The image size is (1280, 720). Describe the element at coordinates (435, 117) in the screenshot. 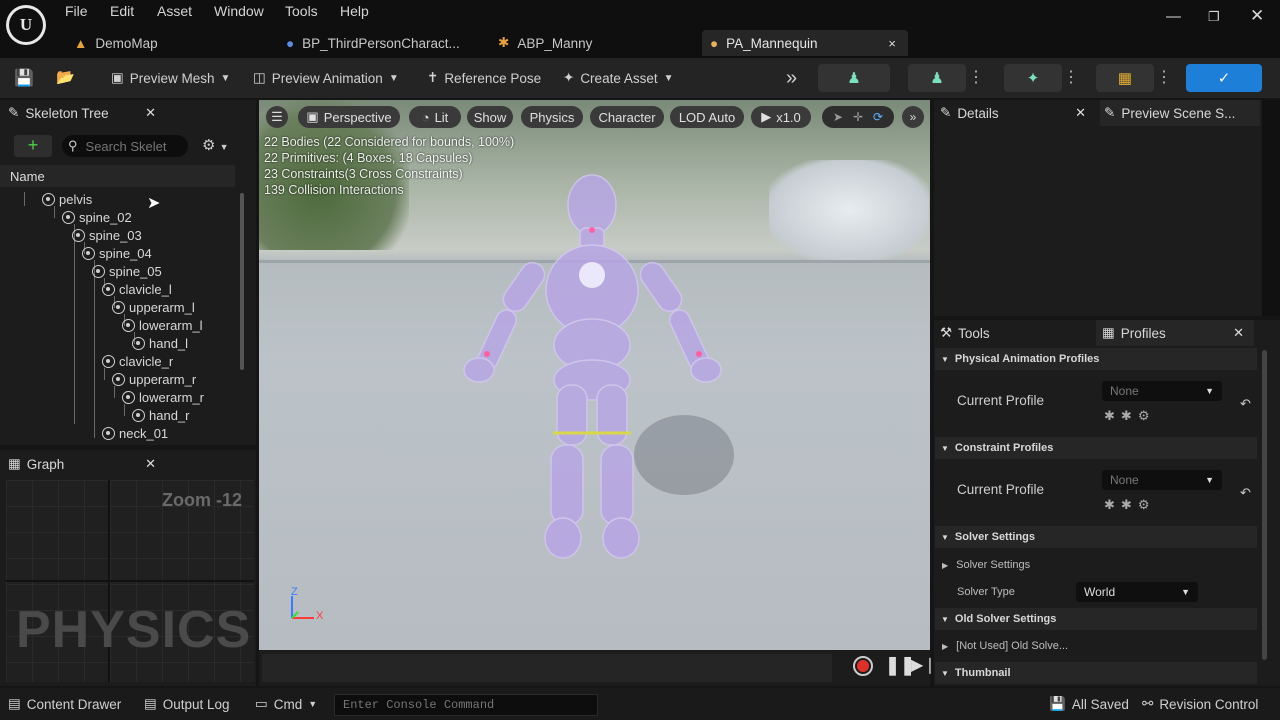

I see `lit-button: ◔ Lit` at that location.